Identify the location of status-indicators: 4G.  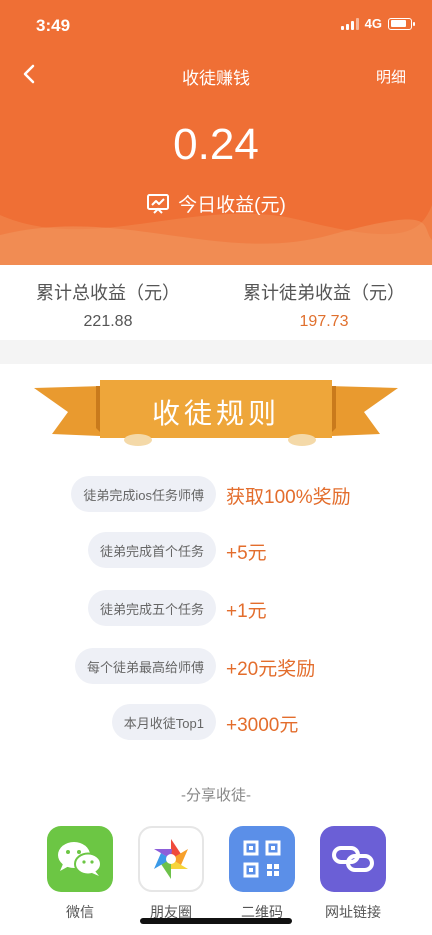
(377, 23).